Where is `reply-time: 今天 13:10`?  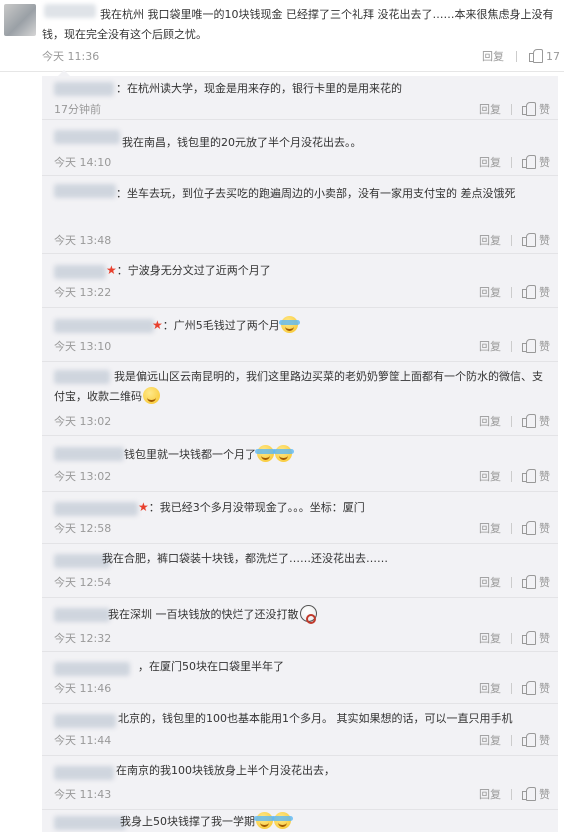 reply-time: 今天 13:10 is located at coordinates (83, 346).